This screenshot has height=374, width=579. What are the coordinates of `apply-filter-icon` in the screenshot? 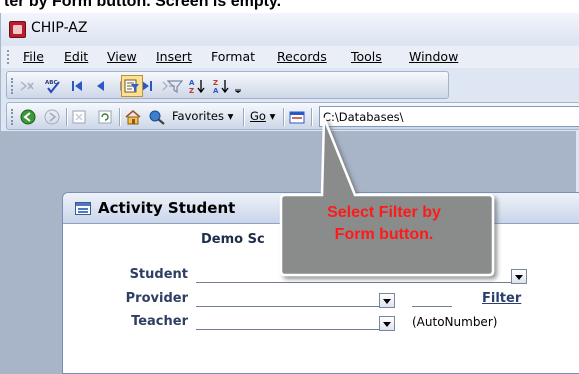 It's located at (175, 86).